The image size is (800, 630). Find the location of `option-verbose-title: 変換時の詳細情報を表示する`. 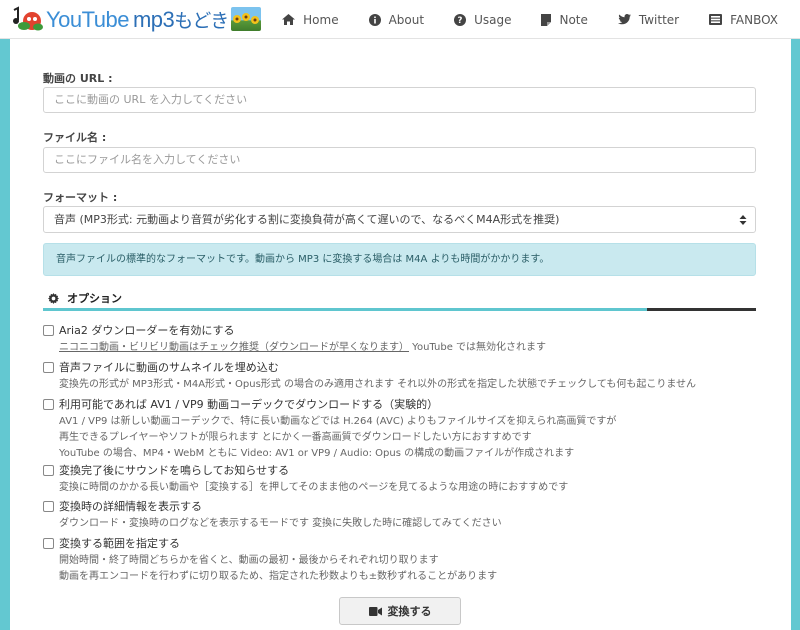

option-verbose-title: 変換時の詳細情報を表示する is located at coordinates (130, 506).